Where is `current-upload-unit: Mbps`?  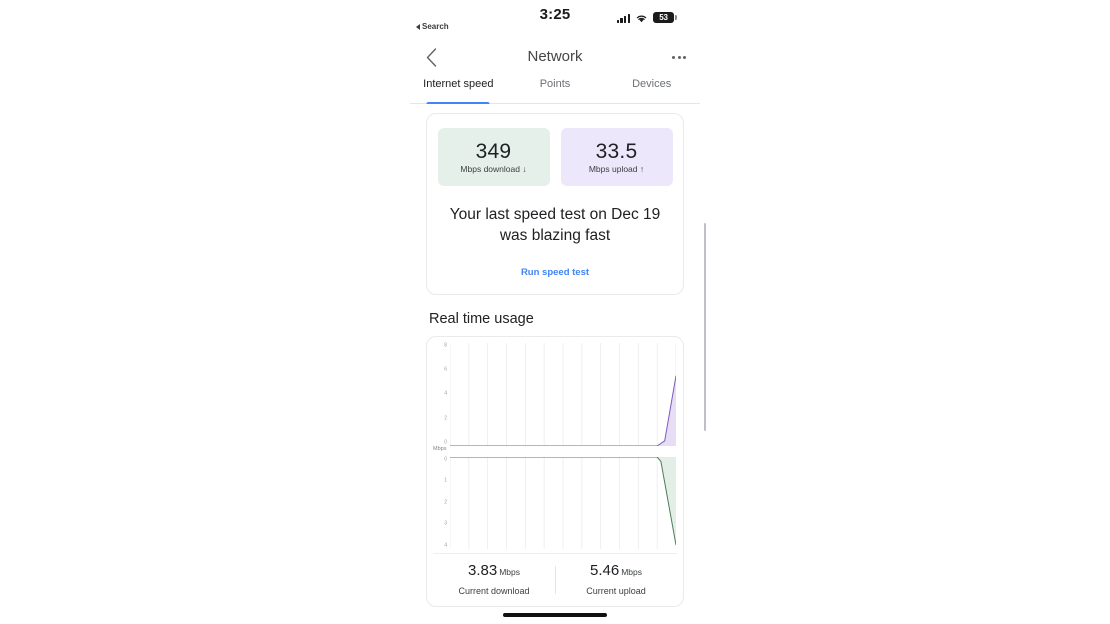
current-upload-unit: Mbps is located at coordinates (631, 571).